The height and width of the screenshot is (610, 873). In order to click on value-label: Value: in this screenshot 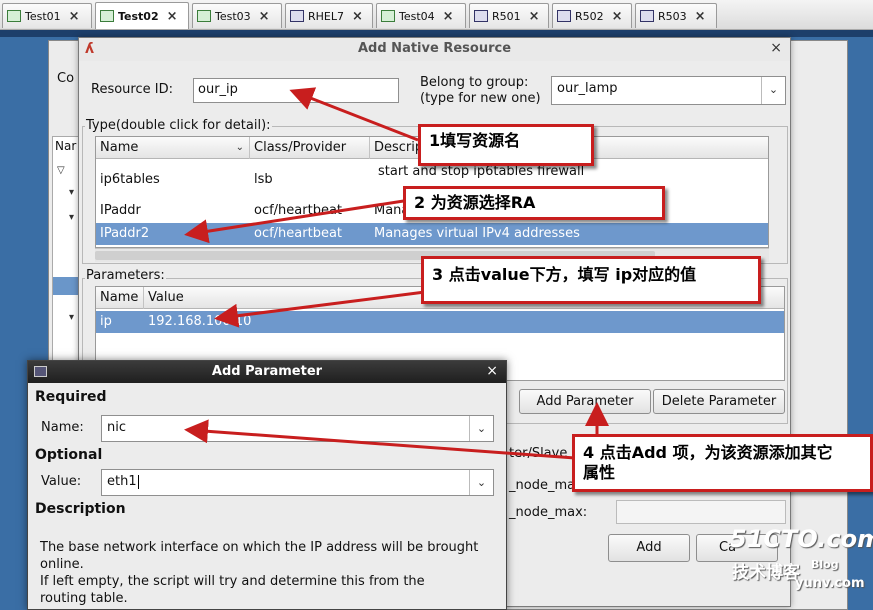, I will do `click(61, 481)`.